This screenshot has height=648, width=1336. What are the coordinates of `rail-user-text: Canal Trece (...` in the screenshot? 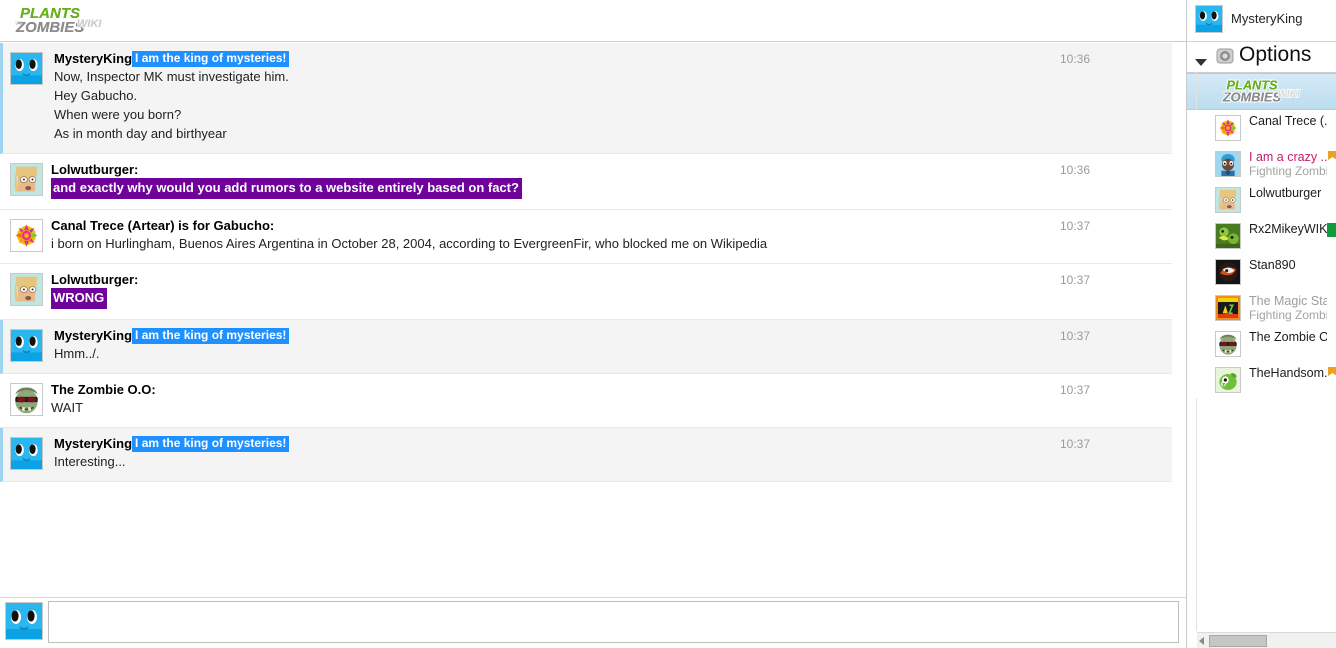 It's located at (1288, 121).